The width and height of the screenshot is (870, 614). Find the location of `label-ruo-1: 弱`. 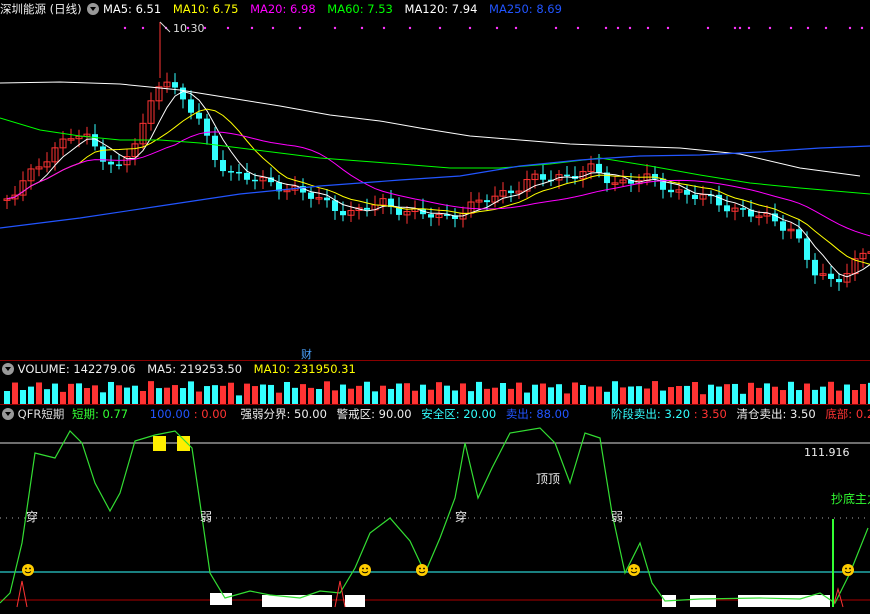

label-ruo-1: 弱 is located at coordinates (206, 517).